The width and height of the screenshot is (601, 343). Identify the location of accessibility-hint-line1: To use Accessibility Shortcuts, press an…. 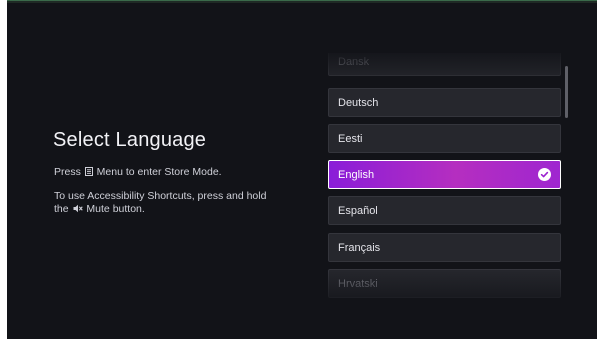
(160, 196).